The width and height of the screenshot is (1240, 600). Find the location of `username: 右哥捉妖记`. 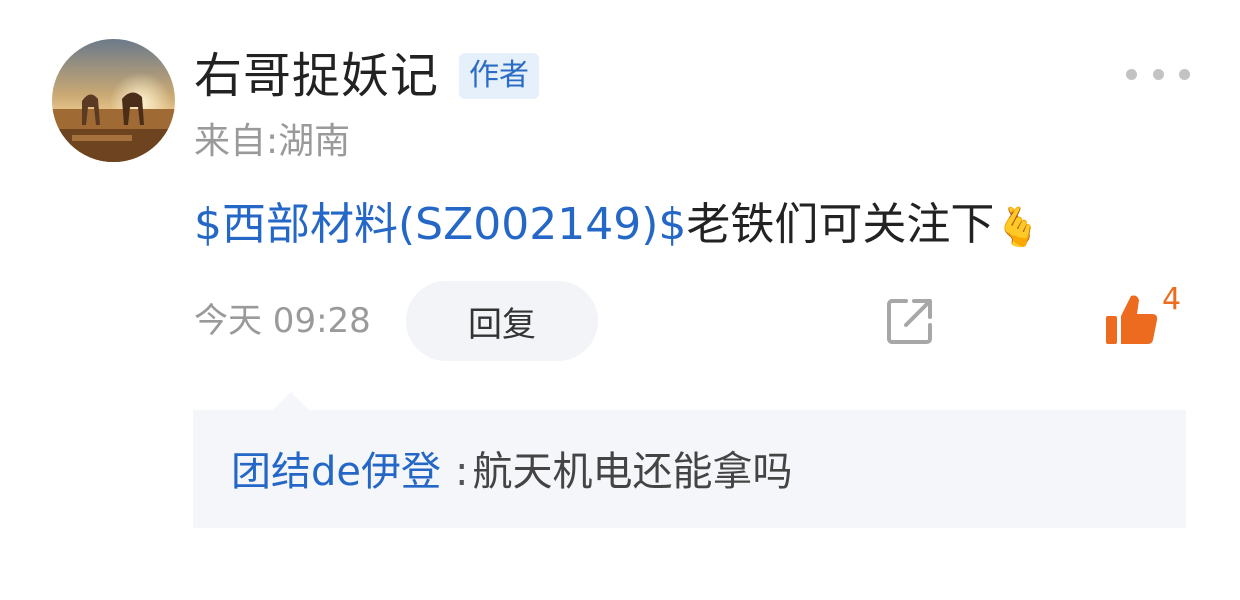

username: 右哥捉妖记 is located at coordinates (316, 76).